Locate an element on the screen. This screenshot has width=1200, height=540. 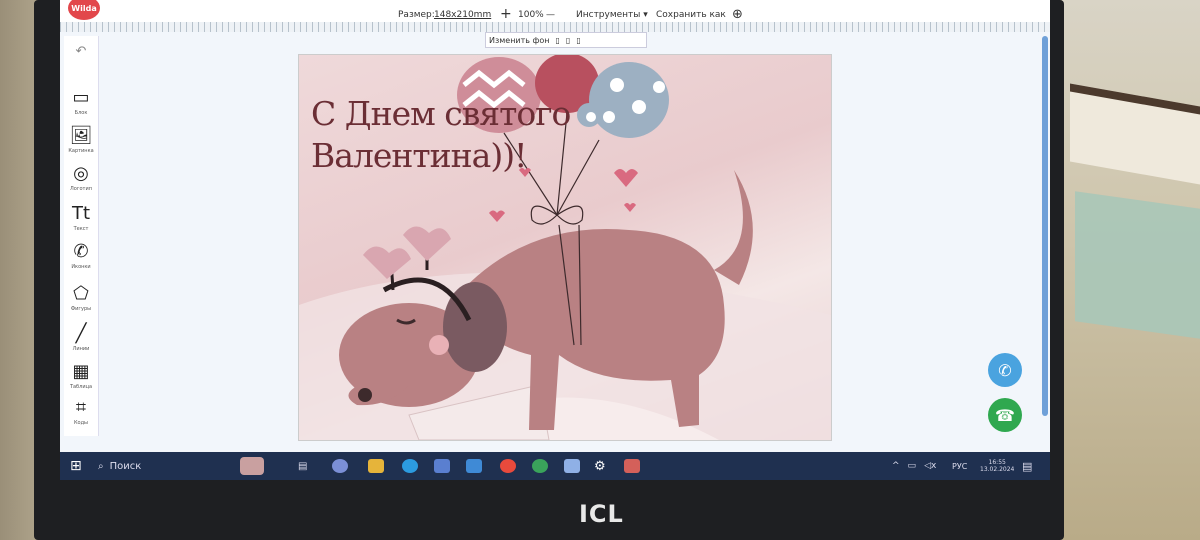
mail-icon is located at coordinates (474, 466).